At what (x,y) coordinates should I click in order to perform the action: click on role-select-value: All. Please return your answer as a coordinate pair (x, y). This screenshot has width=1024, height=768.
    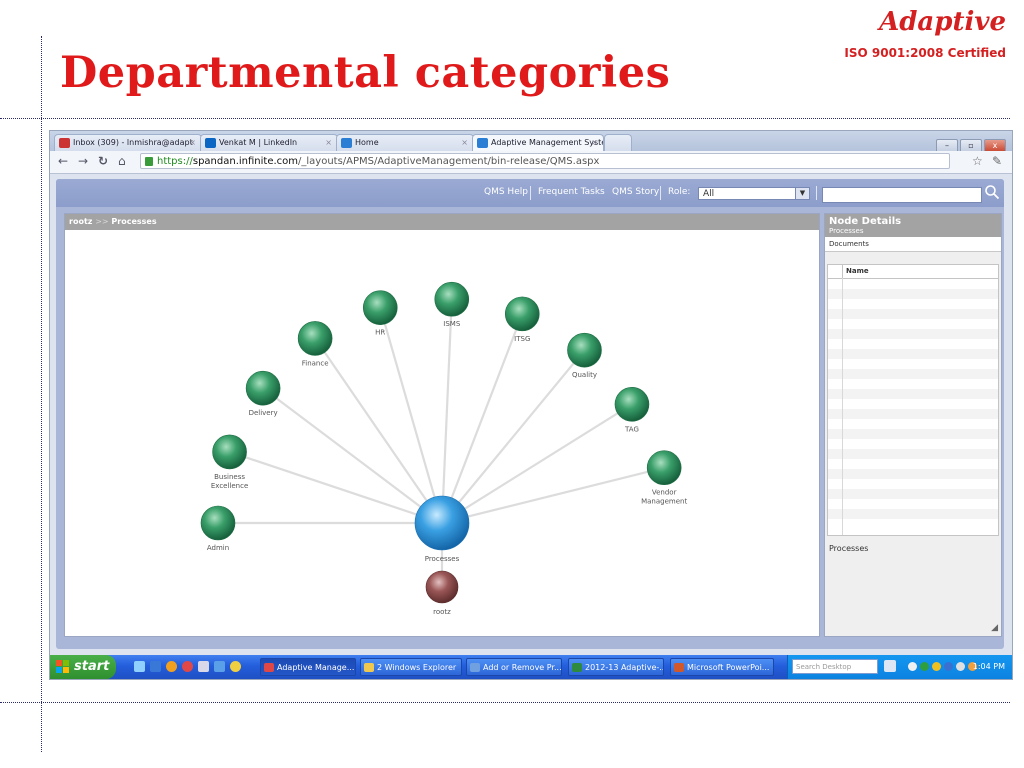
    Looking at the image, I should click on (709, 194).